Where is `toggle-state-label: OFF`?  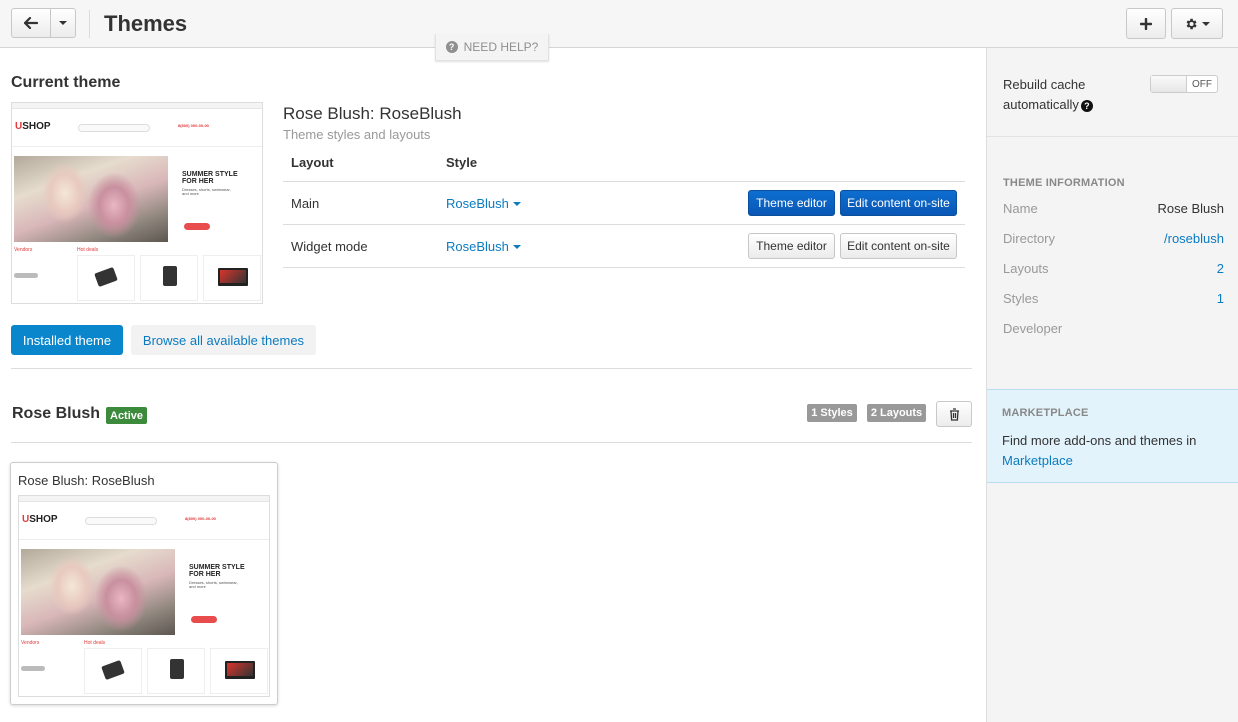
toggle-state-label: OFF is located at coordinates (1202, 84).